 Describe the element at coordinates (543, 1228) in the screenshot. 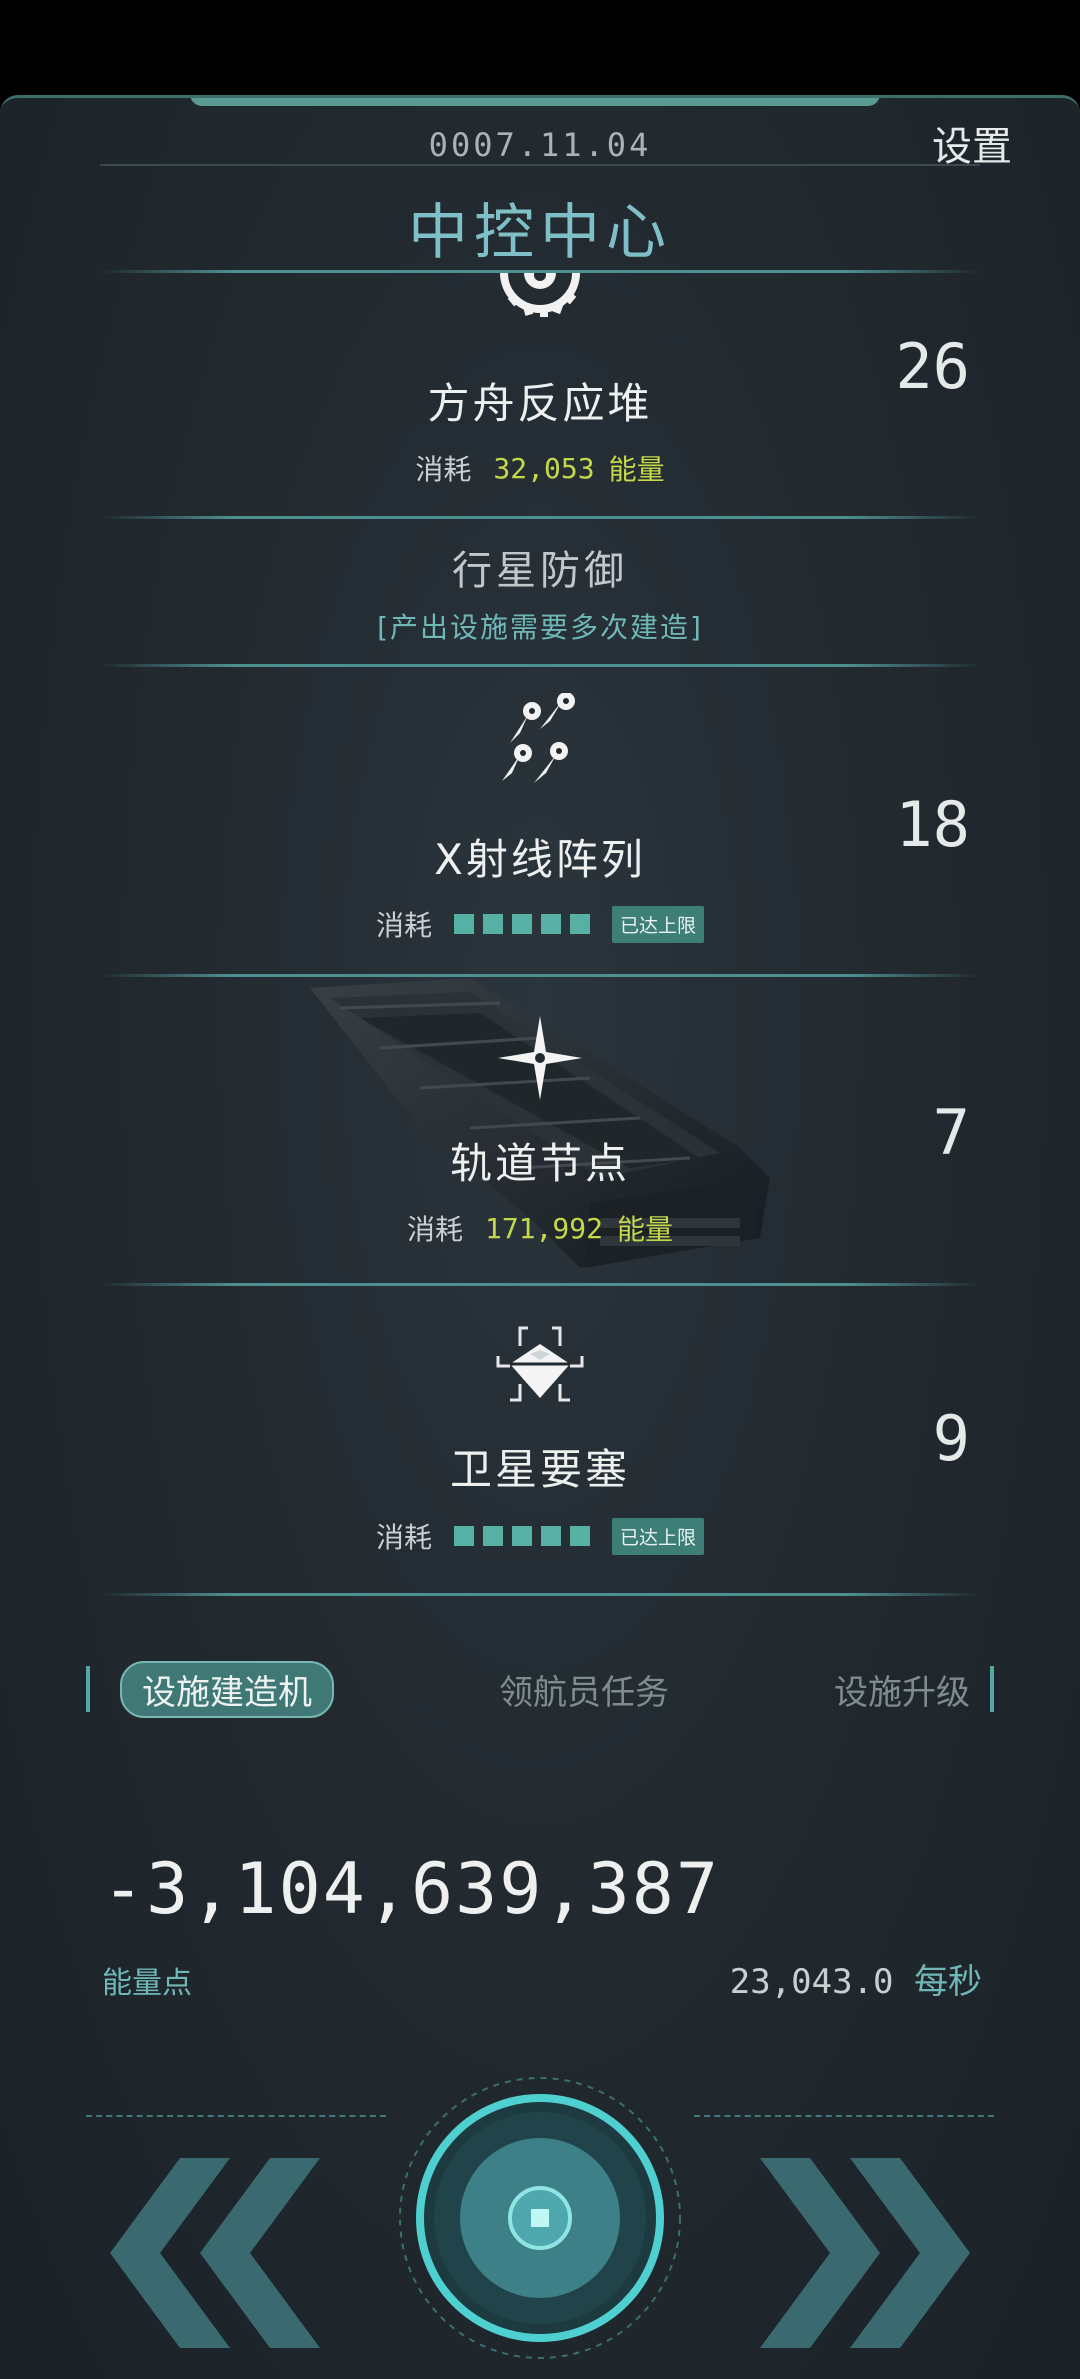

I see `cost-value: 171,992` at that location.